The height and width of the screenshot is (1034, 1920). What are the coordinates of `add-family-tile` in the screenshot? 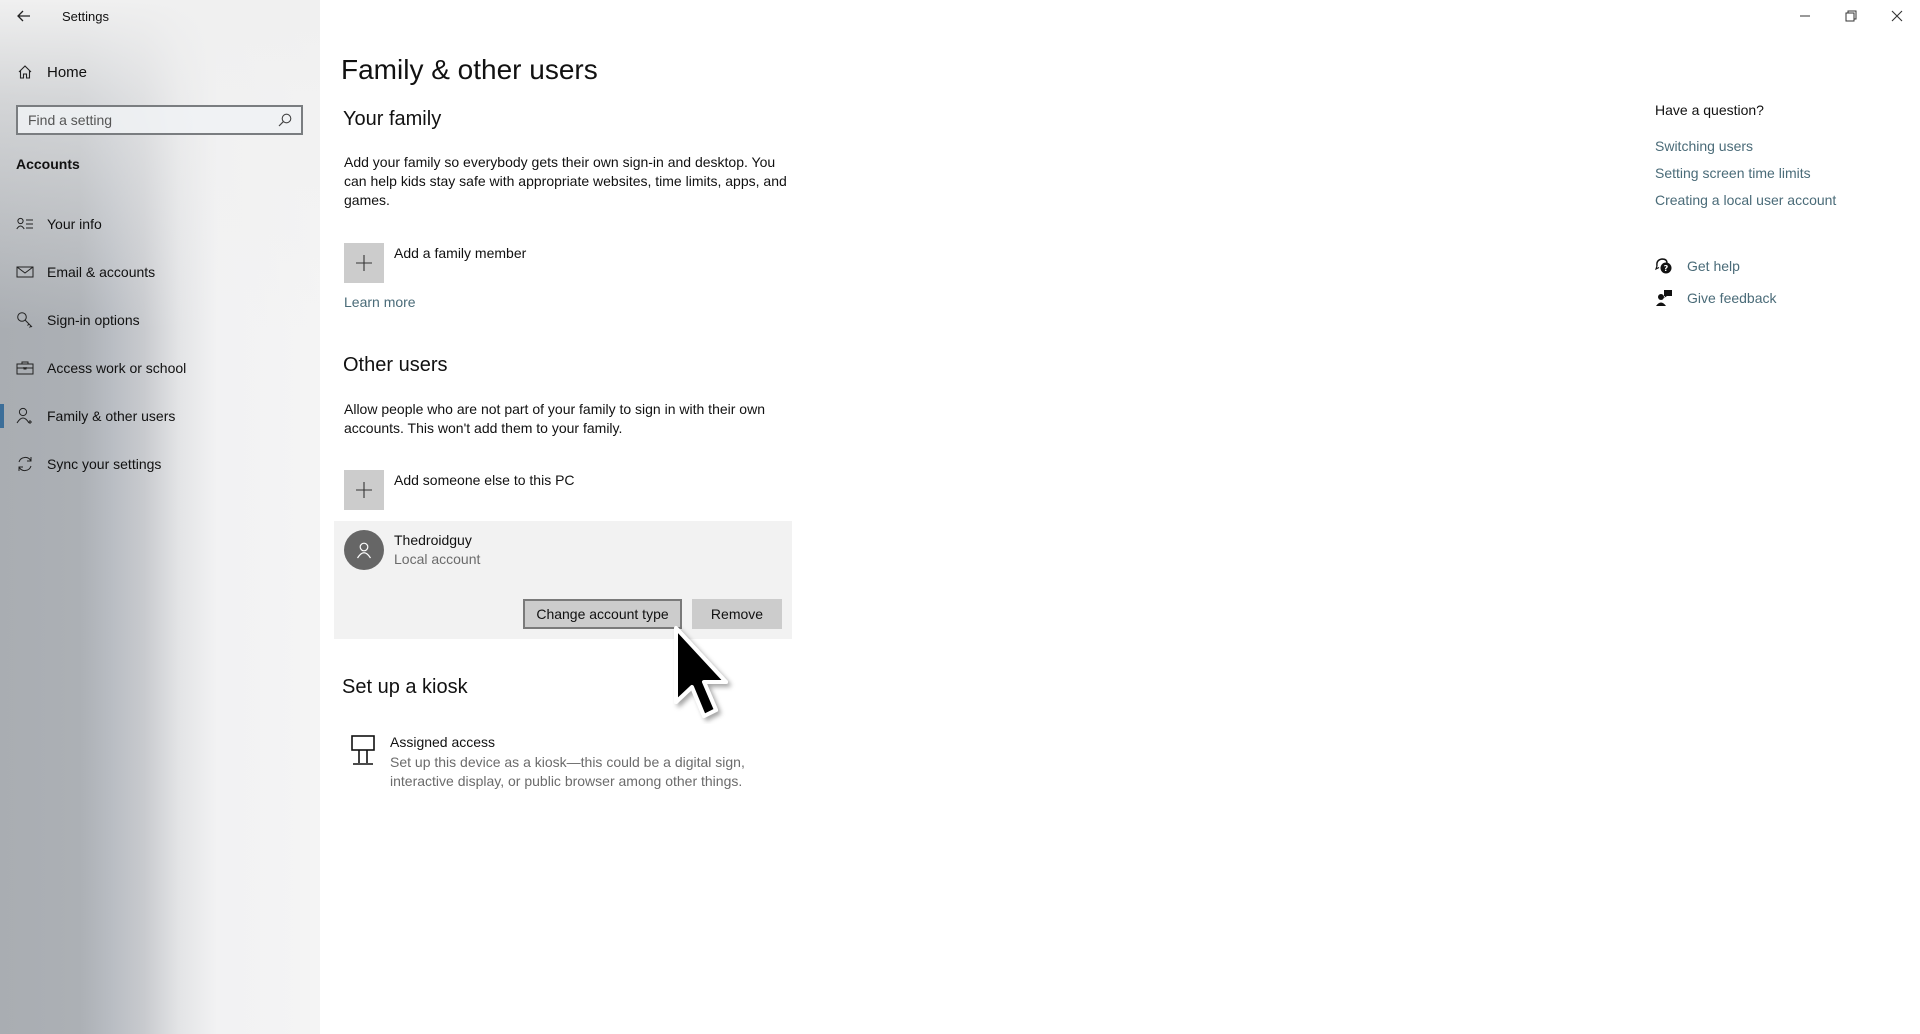 It's located at (364, 263).